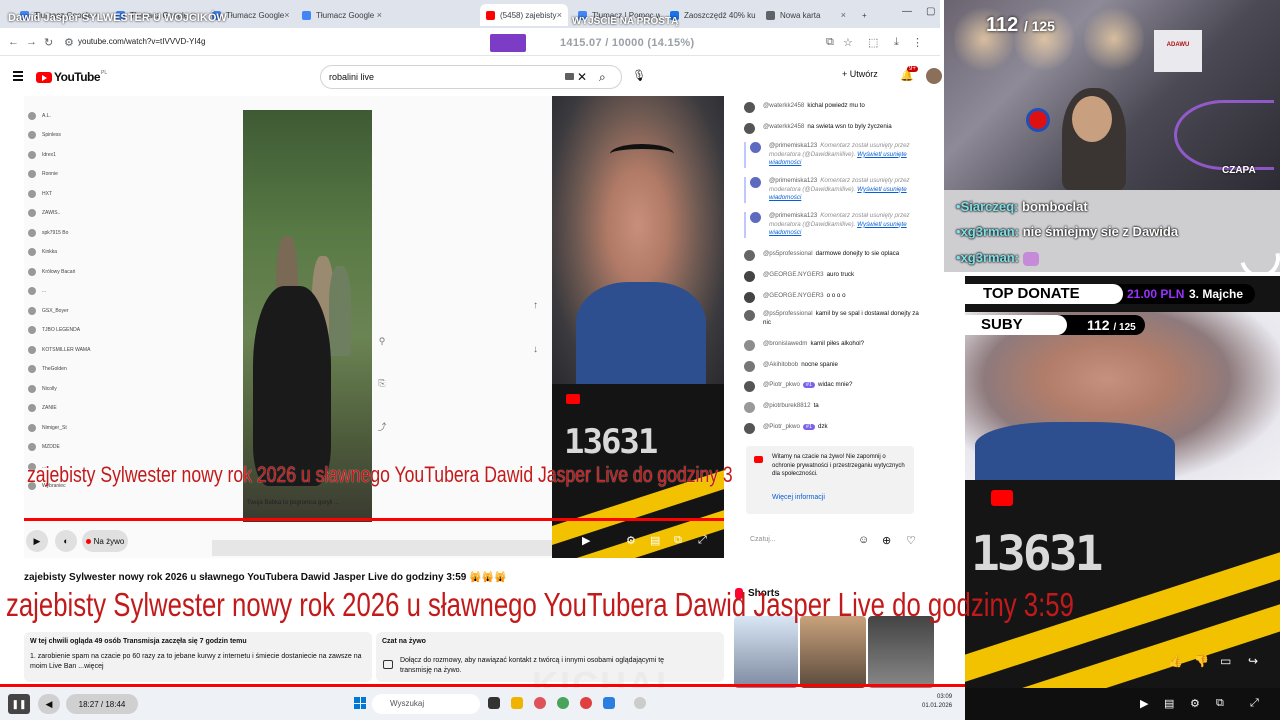  What do you see at coordinates (834, 276) in the screenshot?
I see `chat-message: @GEORGE.NYGER3 auro truck` at bounding box center [834, 276].